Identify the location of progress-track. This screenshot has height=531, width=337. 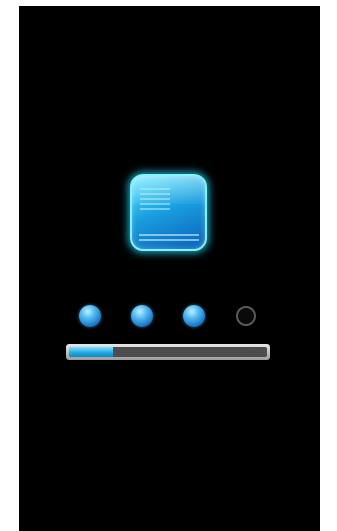
(168, 352).